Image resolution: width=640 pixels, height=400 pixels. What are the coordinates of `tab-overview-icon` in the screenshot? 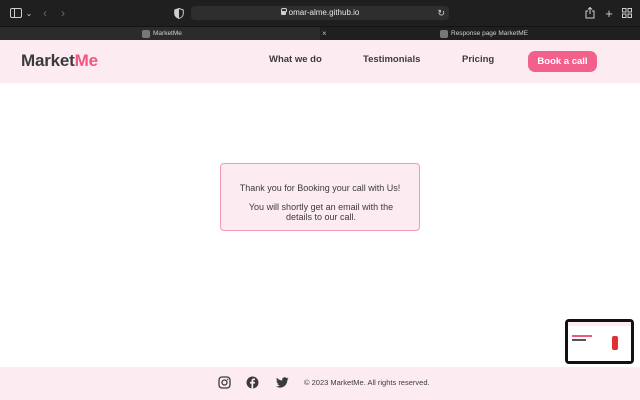 It's located at (627, 13).